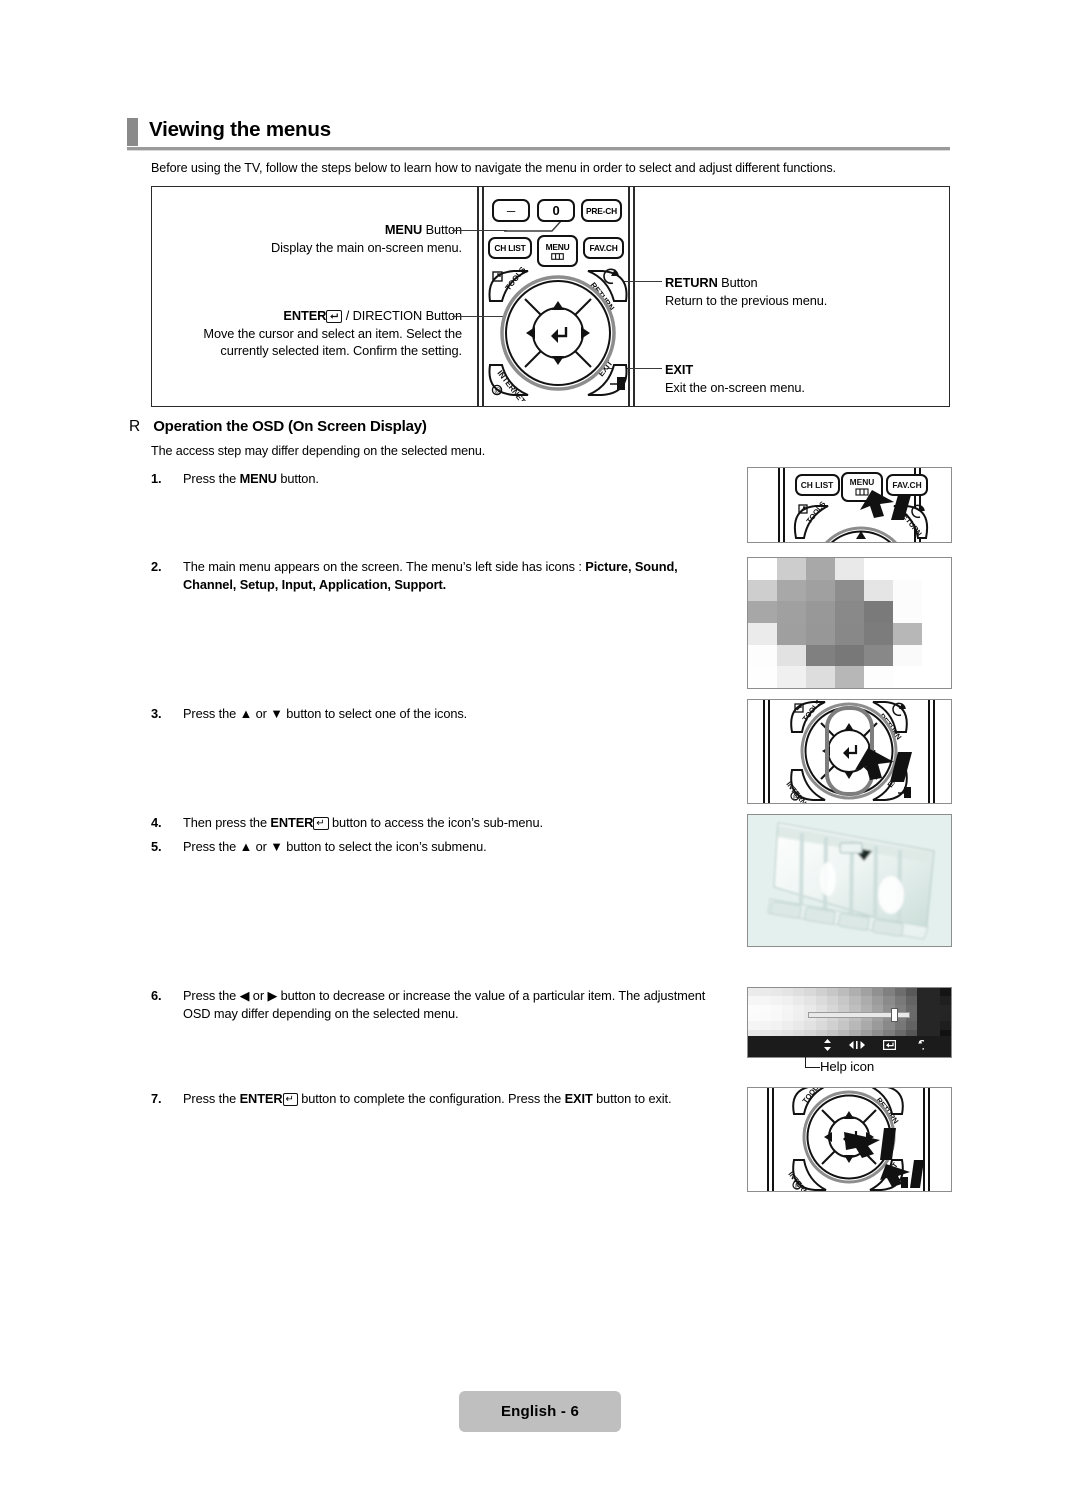 The height and width of the screenshot is (1488, 1080). I want to click on help-bar-icon-group, so click(882, 1046).